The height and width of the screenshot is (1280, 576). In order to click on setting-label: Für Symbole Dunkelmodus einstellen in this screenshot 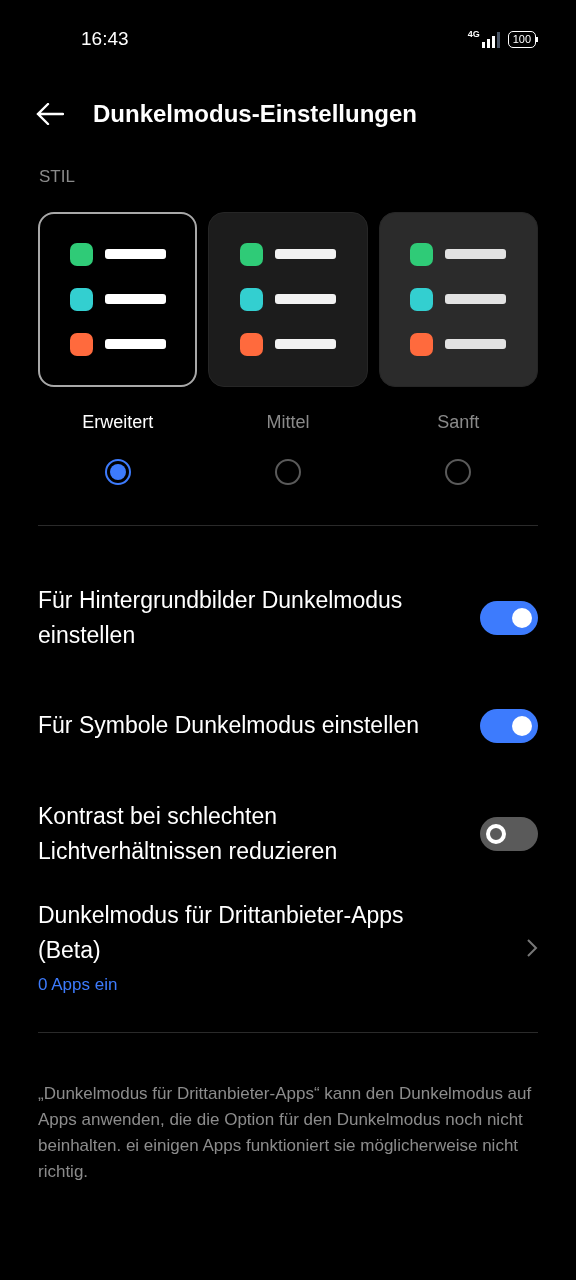, I will do `click(228, 725)`.